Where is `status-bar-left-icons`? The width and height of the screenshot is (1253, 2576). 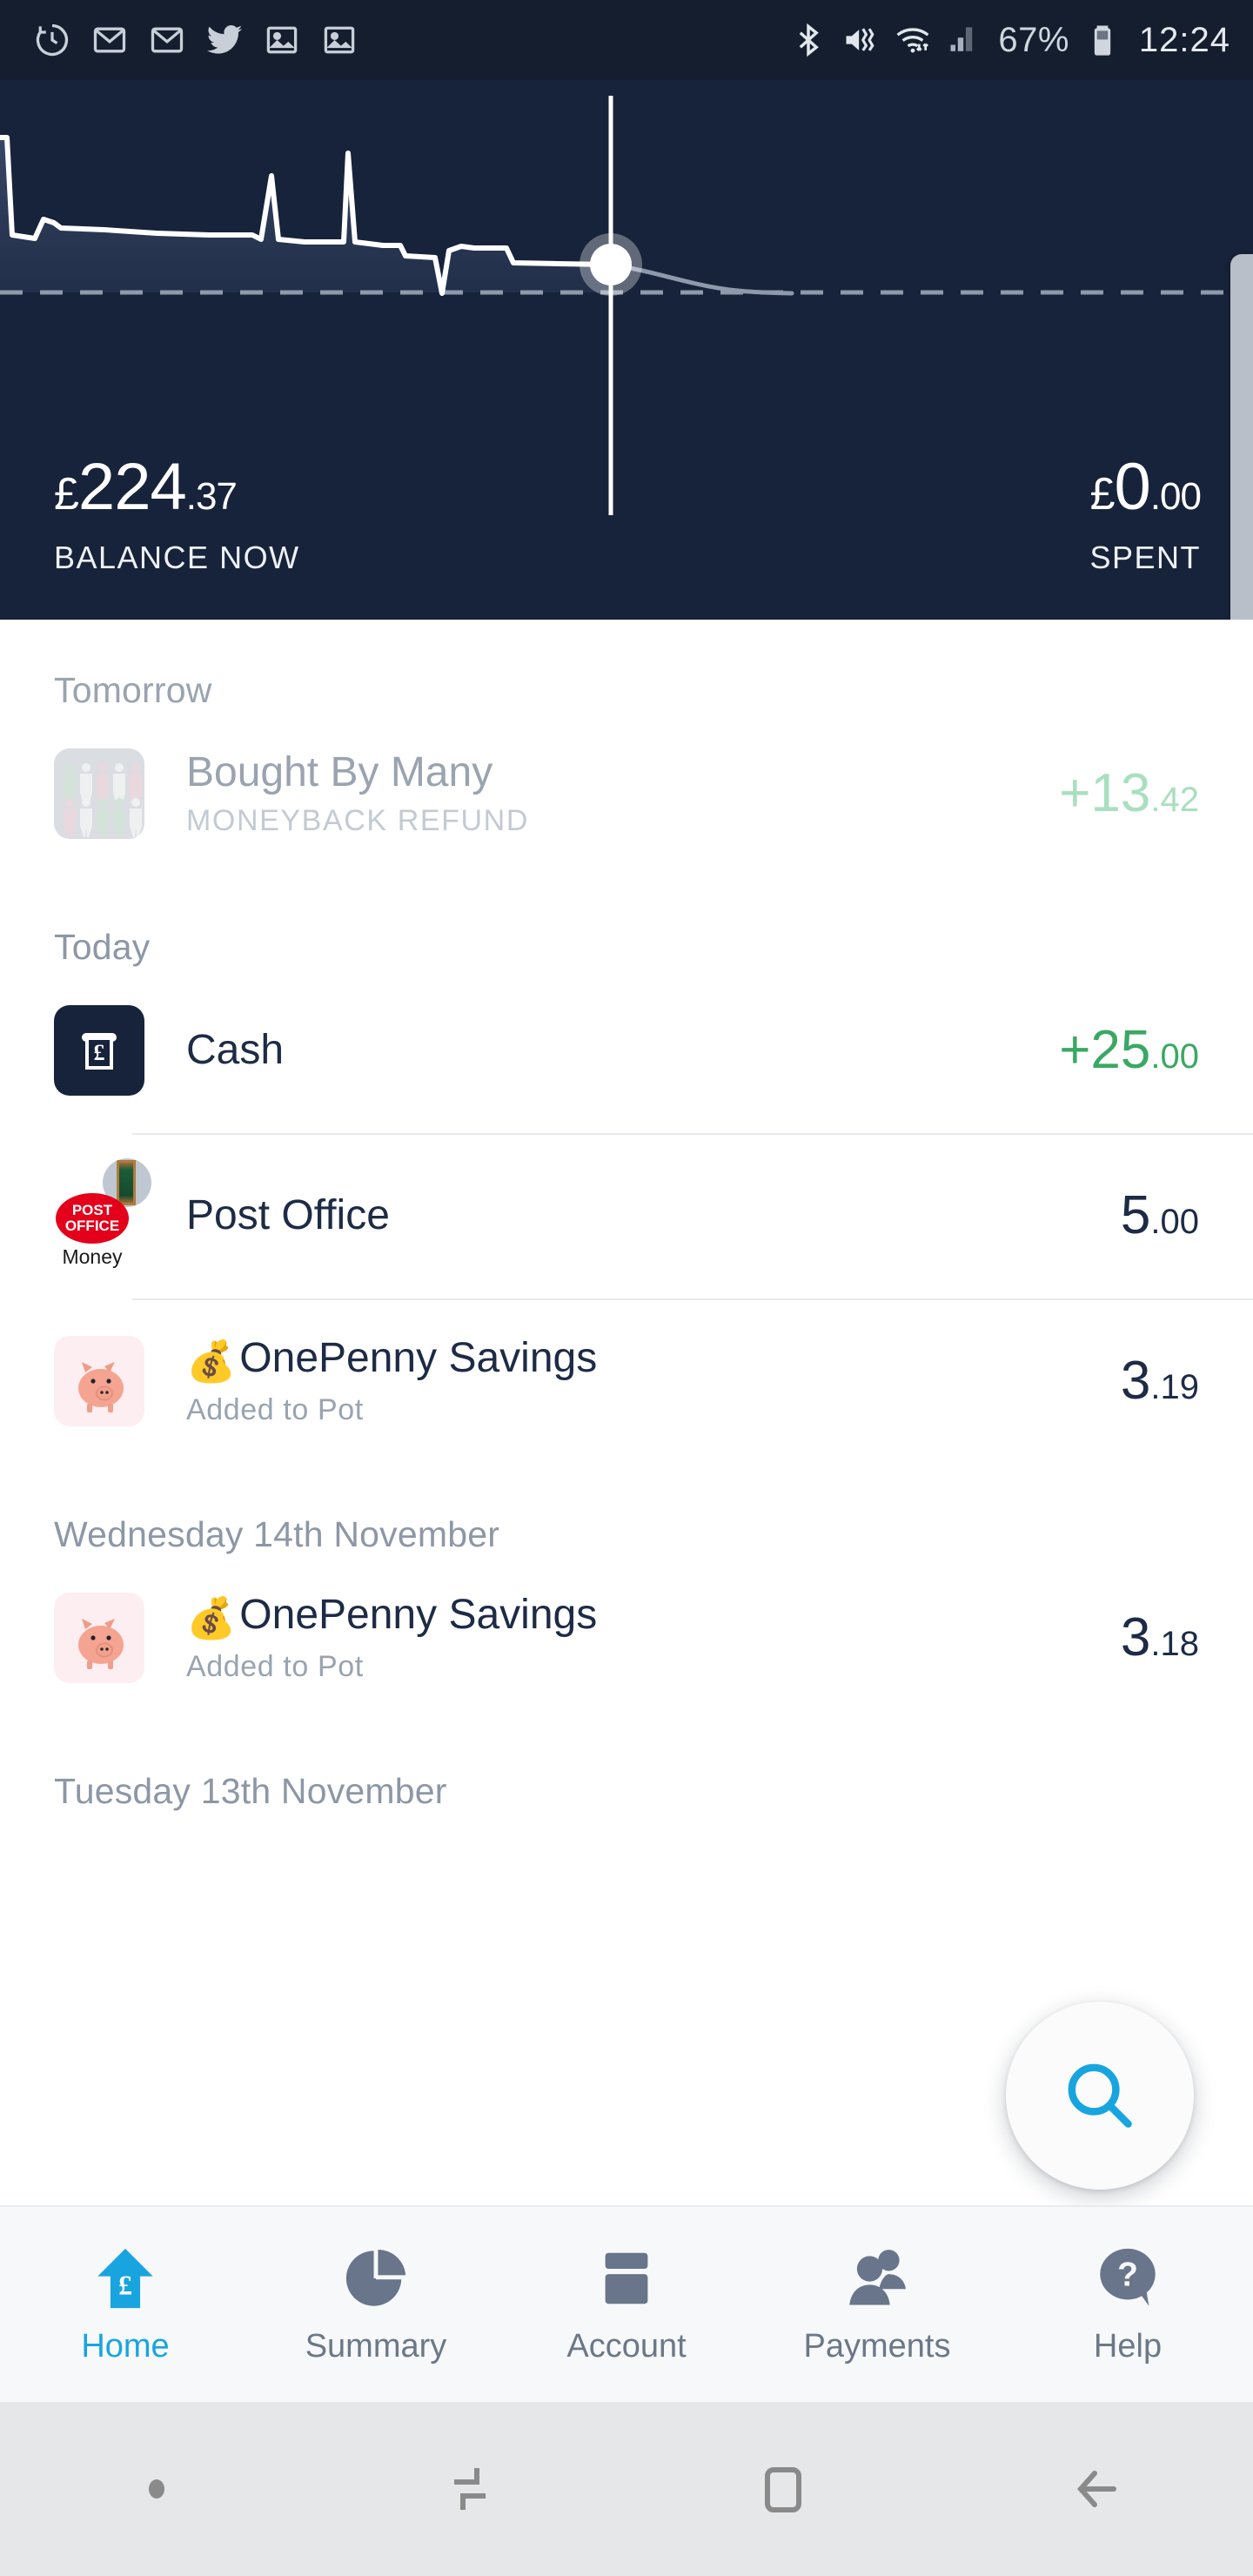 status-bar-left-icons is located at coordinates (195, 40).